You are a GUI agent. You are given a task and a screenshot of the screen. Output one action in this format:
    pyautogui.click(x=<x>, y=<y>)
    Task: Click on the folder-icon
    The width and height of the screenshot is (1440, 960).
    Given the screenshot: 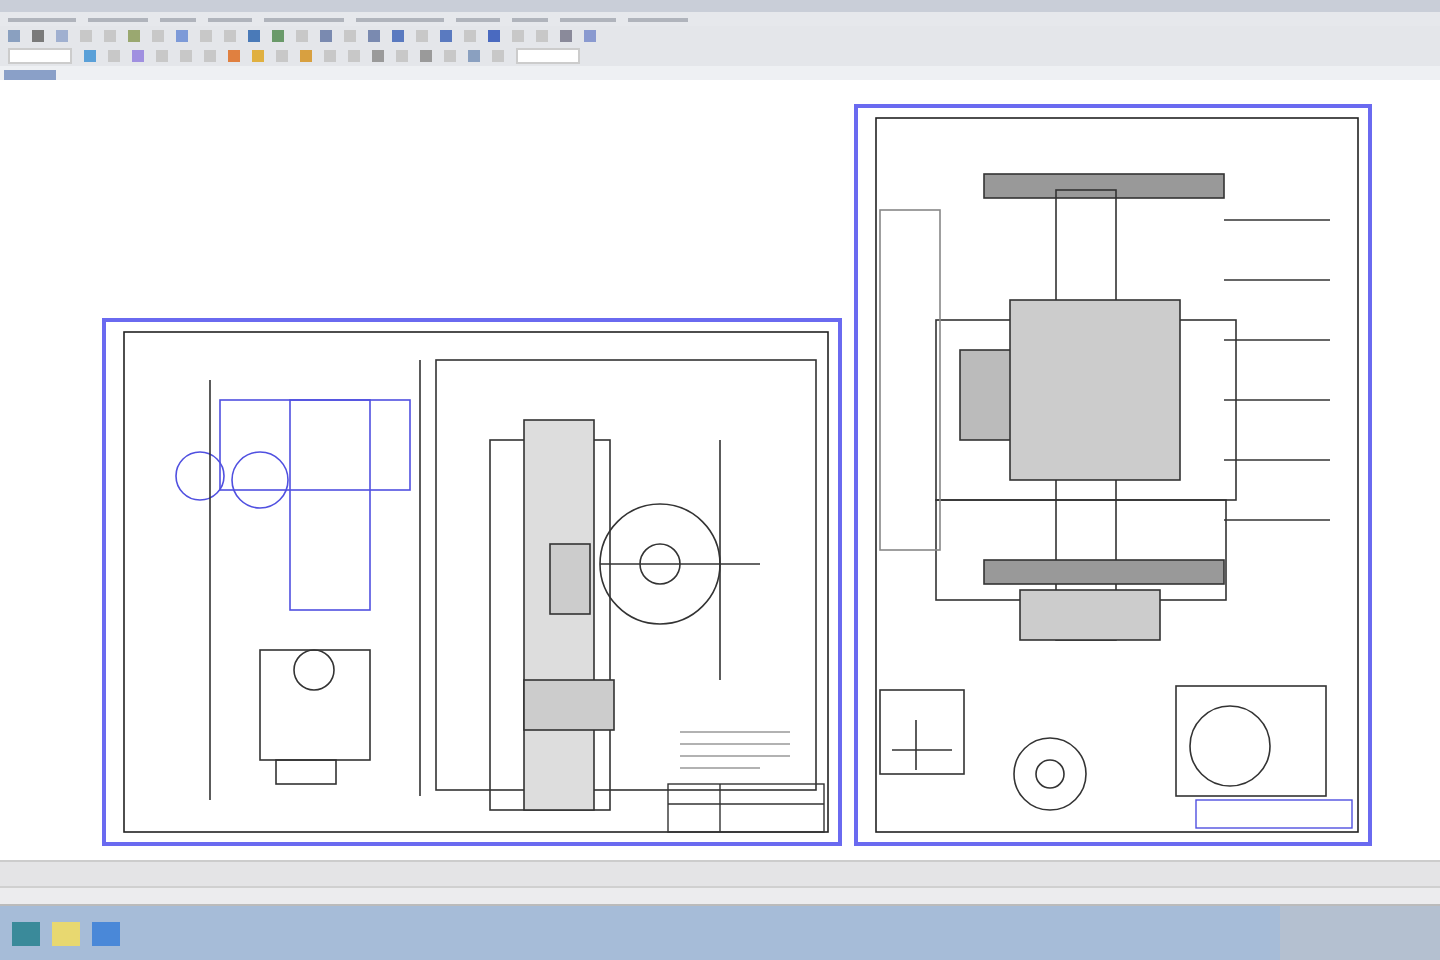 What is the action you would take?
    pyautogui.click(x=66, y=933)
    